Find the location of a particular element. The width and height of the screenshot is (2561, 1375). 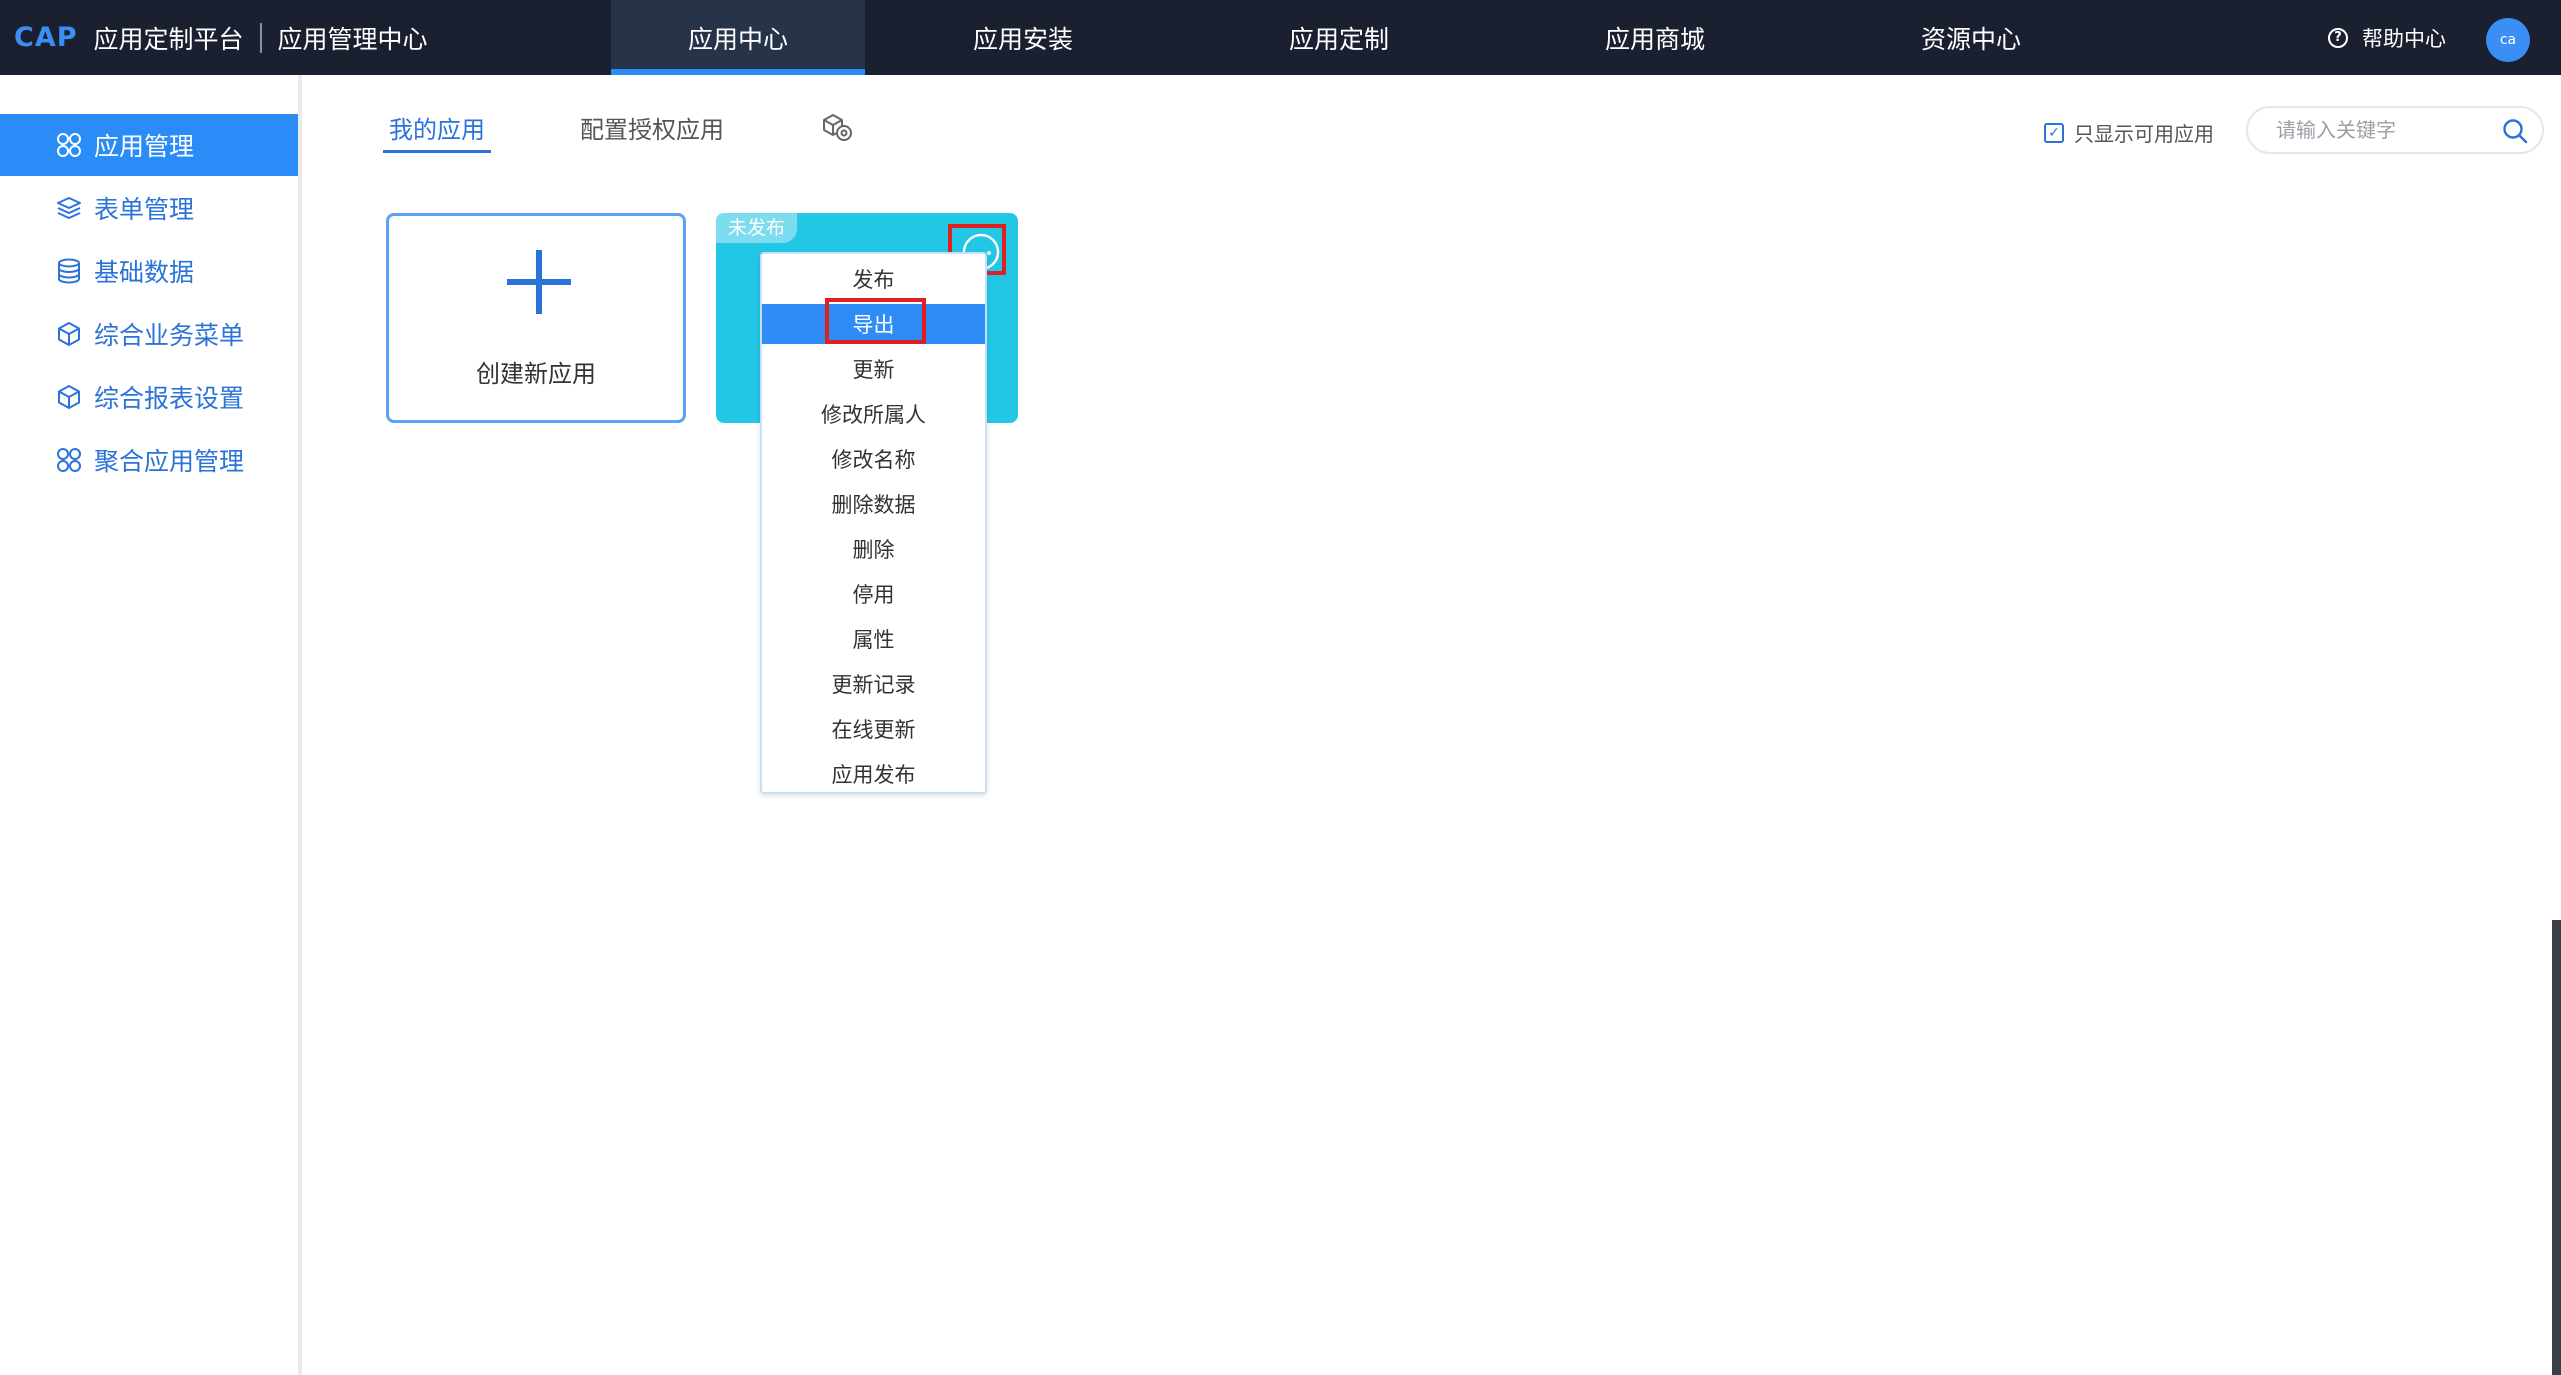

sidebar-item-report-settings: 综合报表设置 is located at coordinates (149, 397).